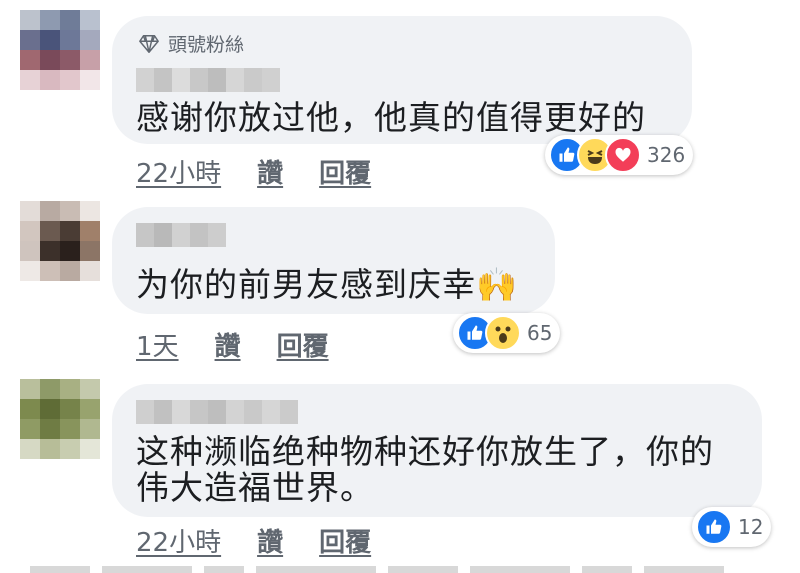  I want to click on comment-actions: 1天 讚 回覆, so click(232, 344).